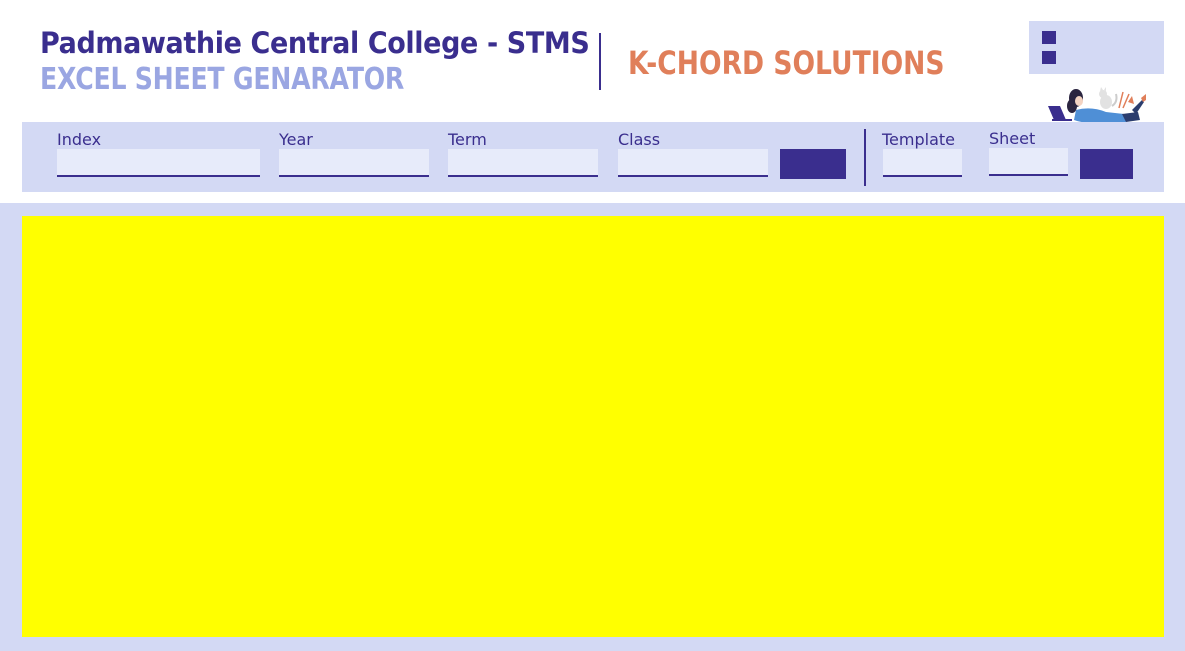 This screenshot has width=1185, height=651. What do you see at coordinates (786, 63) in the screenshot?
I see `brand-name: K-CHORD SOLUTIONS` at bounding box center [786, 63].